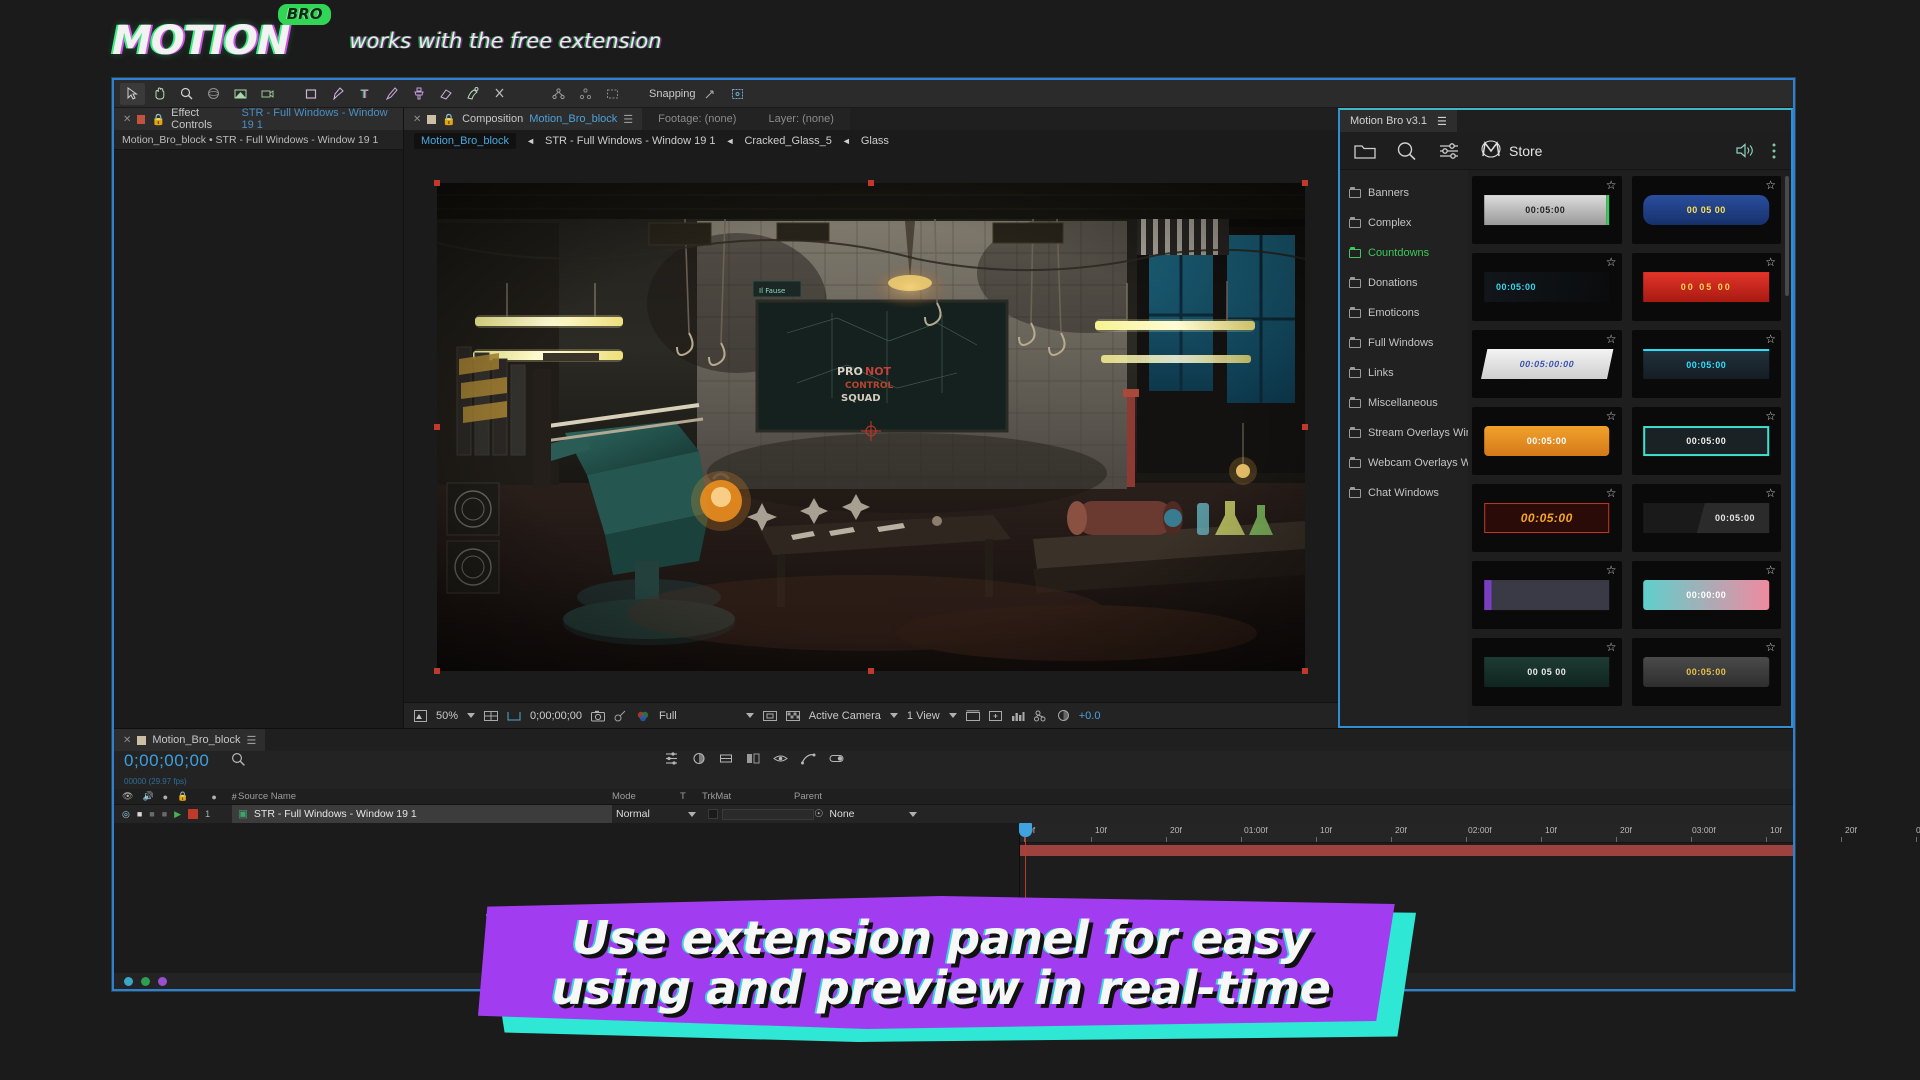 The height and width of the screenshot is (1080, 1920). Describe the element at coordinates (523, 119) in the screenshot. I see `tab-composition: ✕ 🔒 Composition Motion_Bro_block ☰` at that location.